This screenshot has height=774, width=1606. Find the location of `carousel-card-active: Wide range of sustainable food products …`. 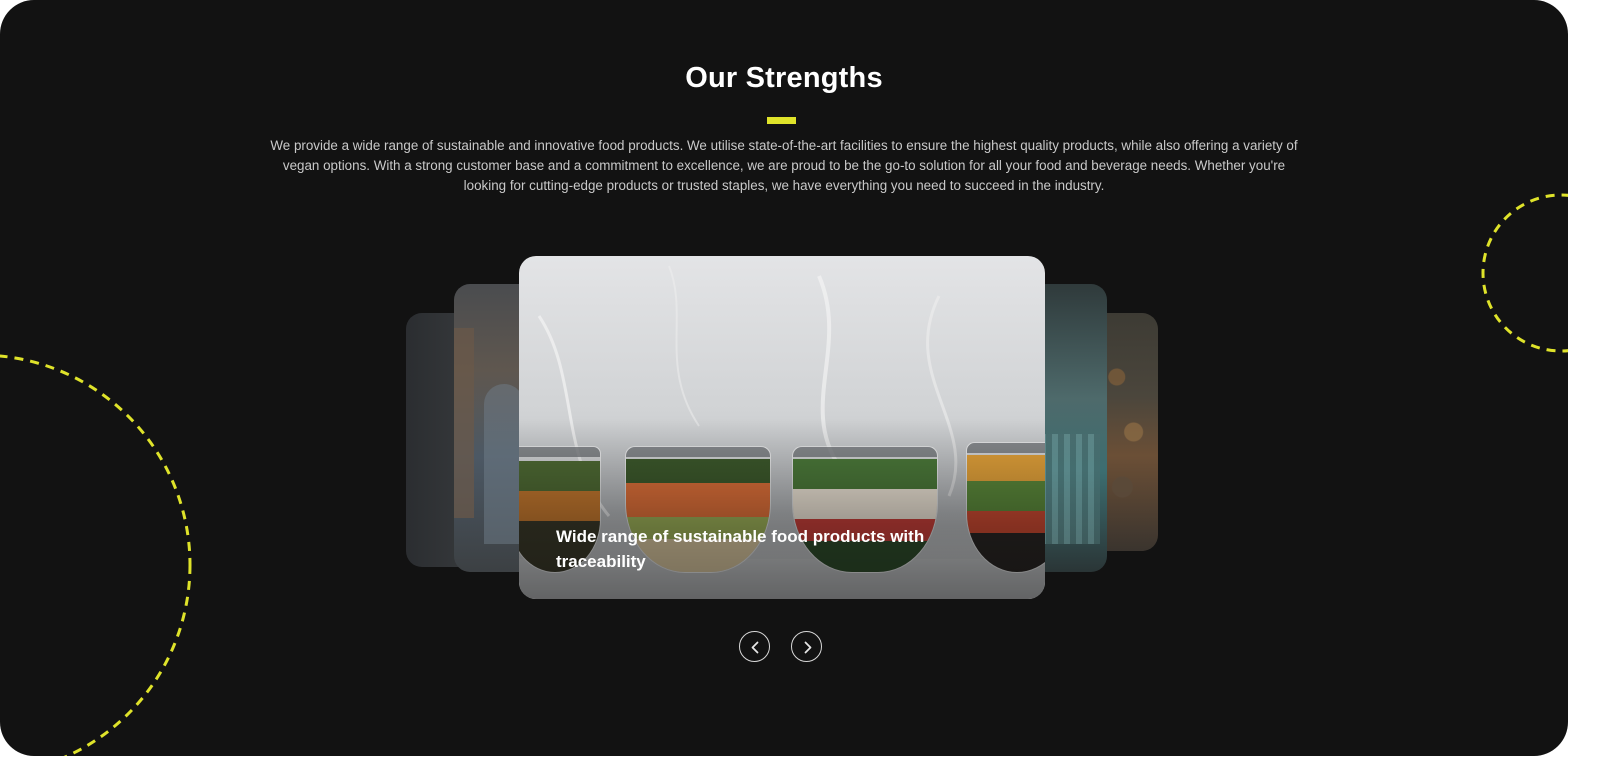

carousel-card-active: Wide range of sustainable food products … is located at coordinates (782, 427).